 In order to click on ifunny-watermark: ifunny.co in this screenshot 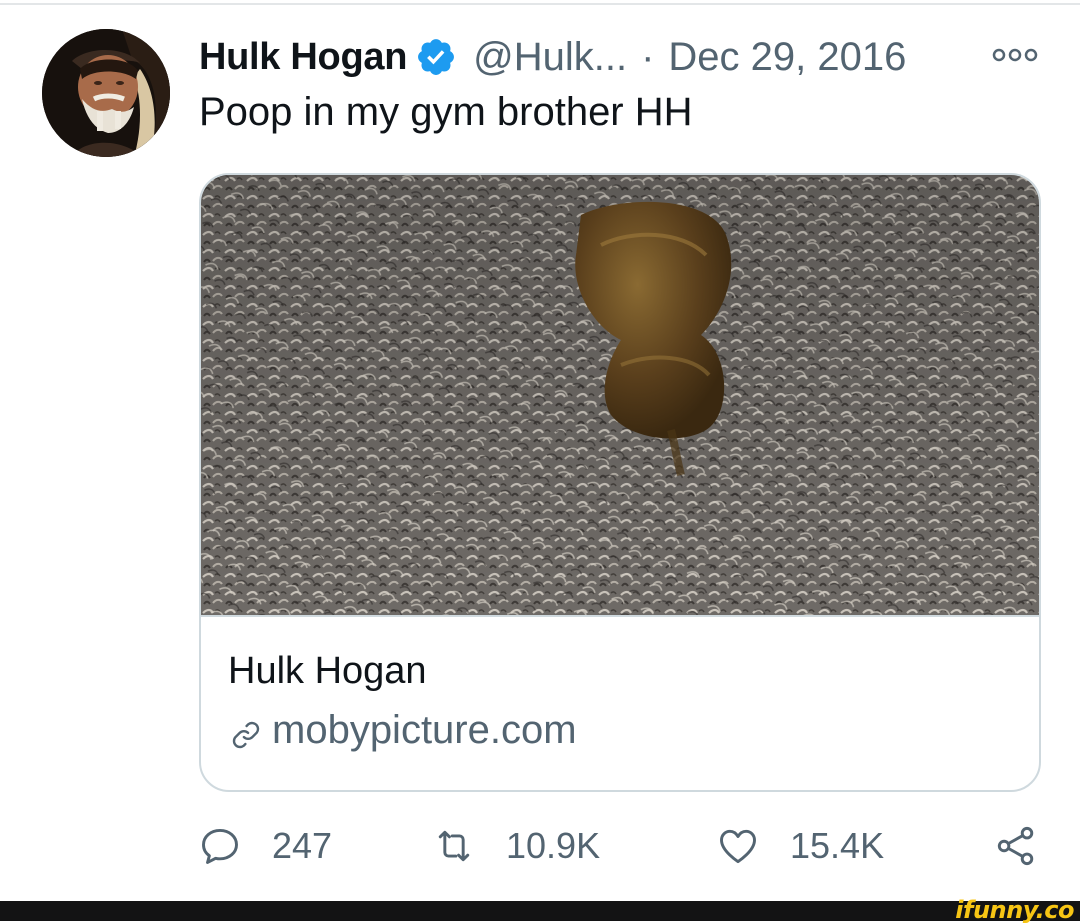, I will do `click(1014, 910)`.